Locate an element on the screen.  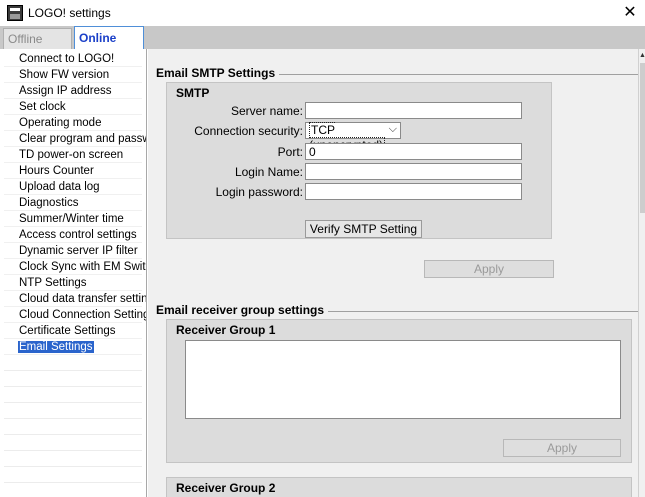
receiver-group-2: Receiver Group 2 is located at coordinates (399, 487).